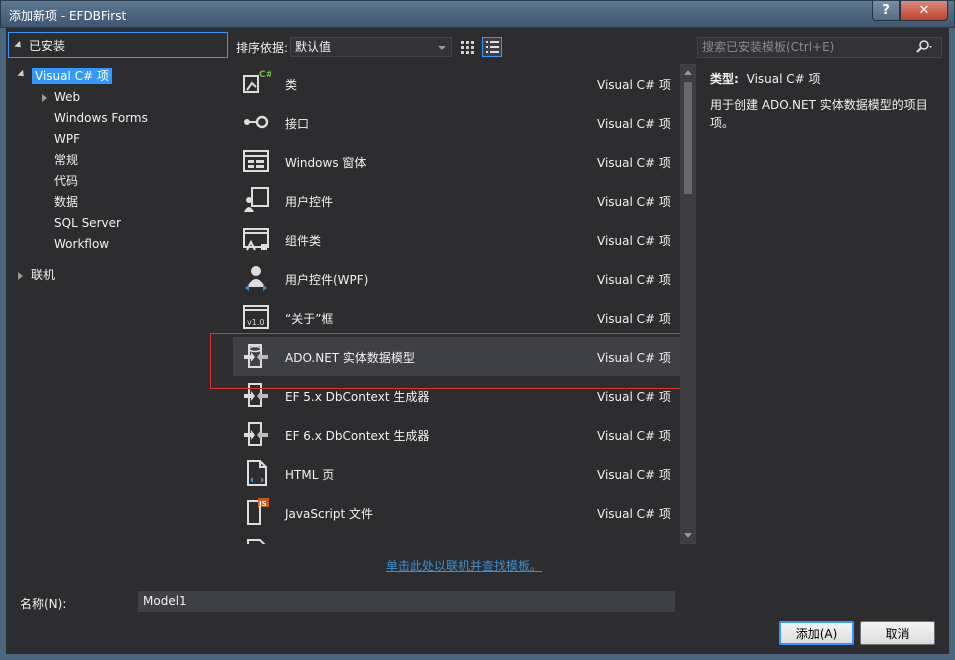 Image resolution: width=955 pixels, height=660 pixels. I want to click on template-item: 用户控件 Visual C# 项, so click(456, 200).